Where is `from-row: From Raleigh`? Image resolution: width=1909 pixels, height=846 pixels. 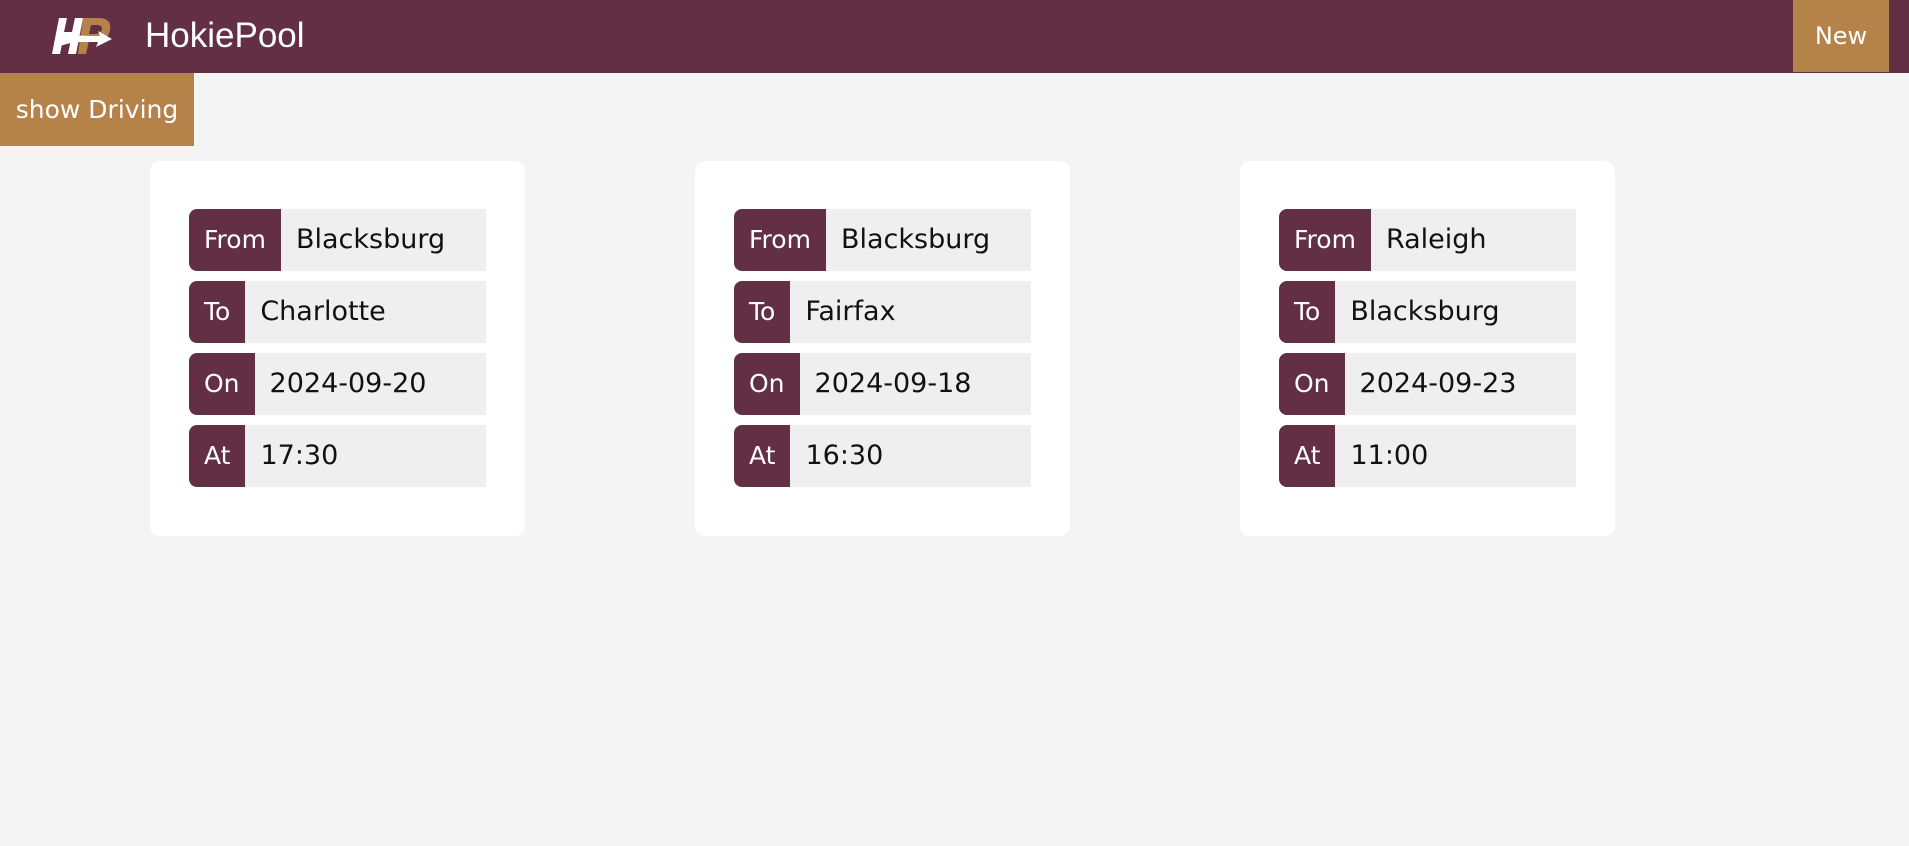 from-row: From Raleigh is located at coordinates (1427, 240).